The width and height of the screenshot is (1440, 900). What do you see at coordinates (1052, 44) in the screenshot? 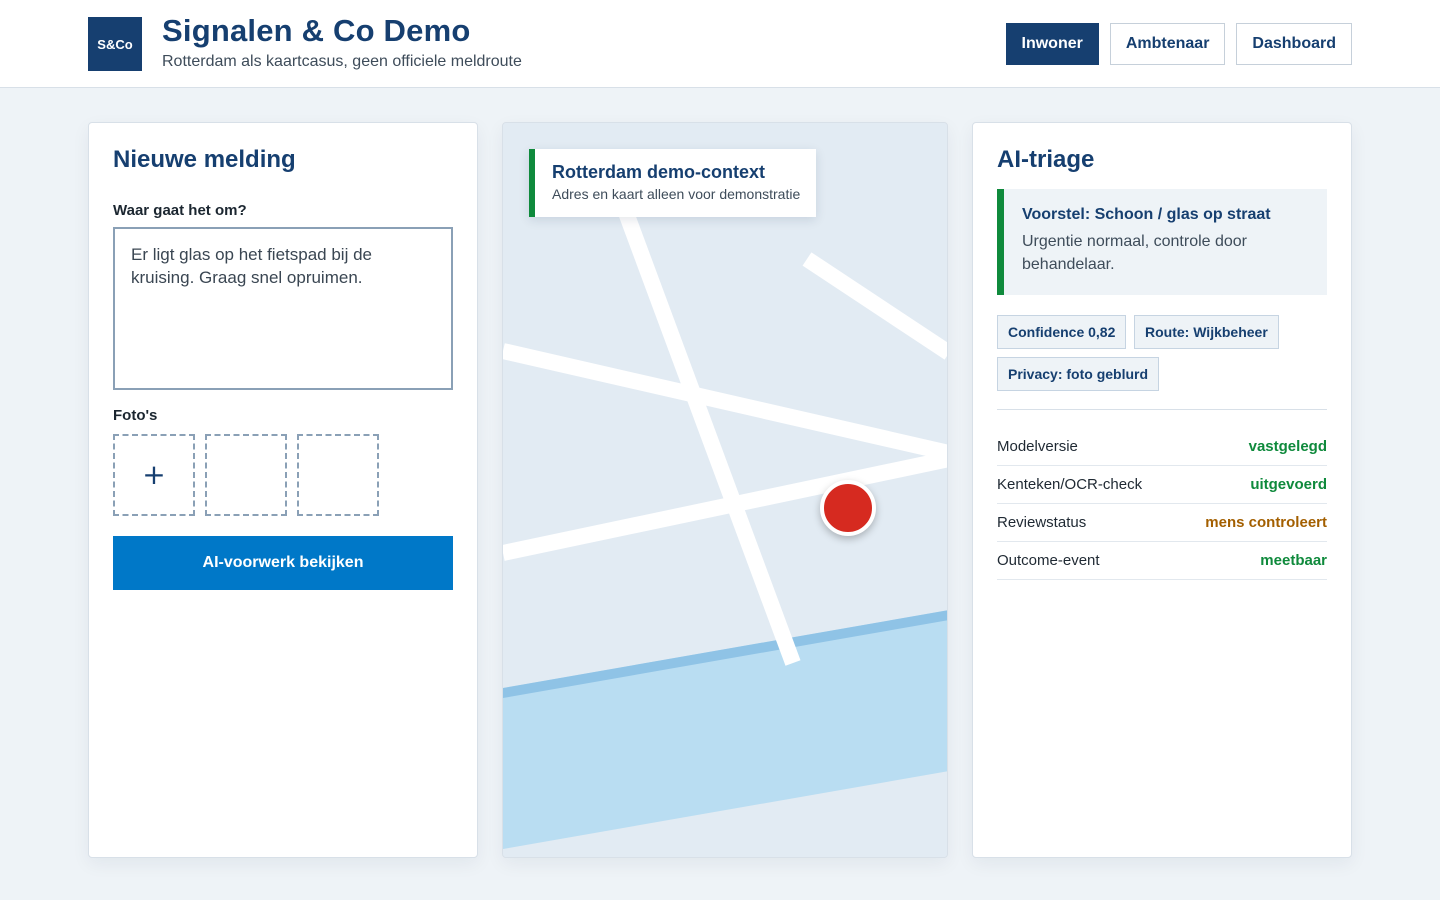
I see `nav-inwoner-button: Inwoner` at bounding box center [1052, 44].